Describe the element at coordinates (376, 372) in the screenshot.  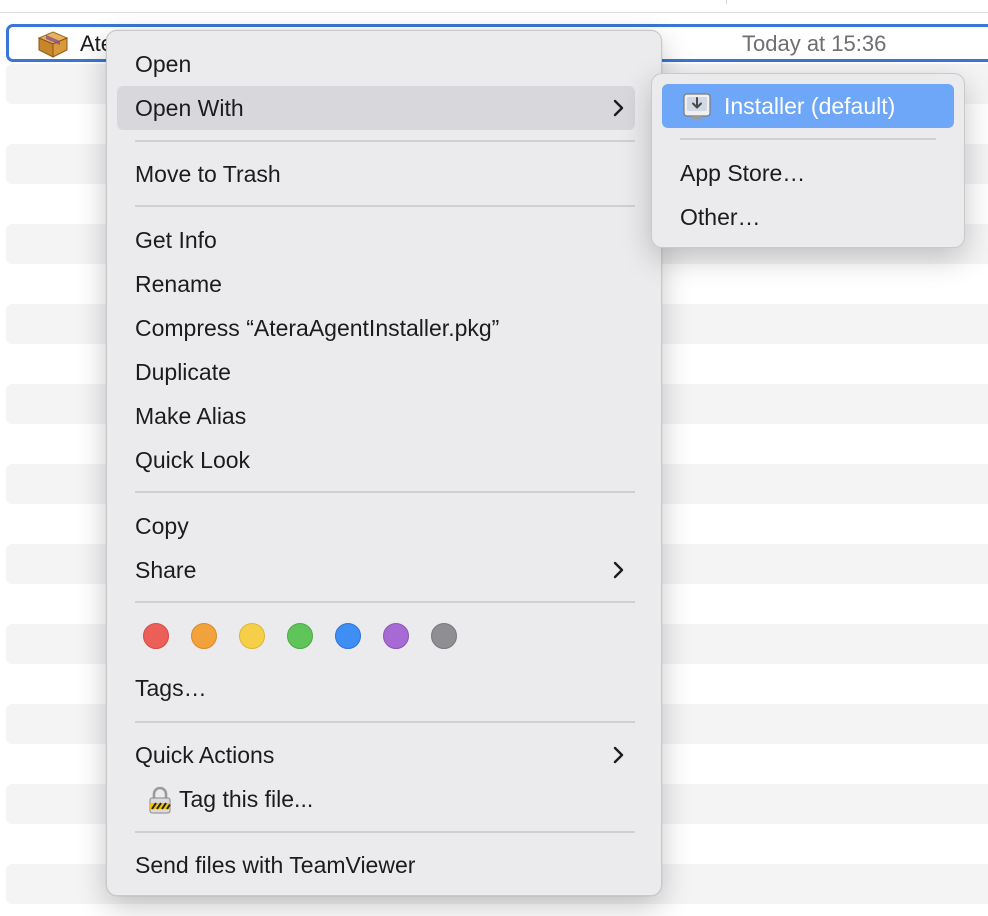
I see `menu-item-duplicate: Duplicate` at that location.